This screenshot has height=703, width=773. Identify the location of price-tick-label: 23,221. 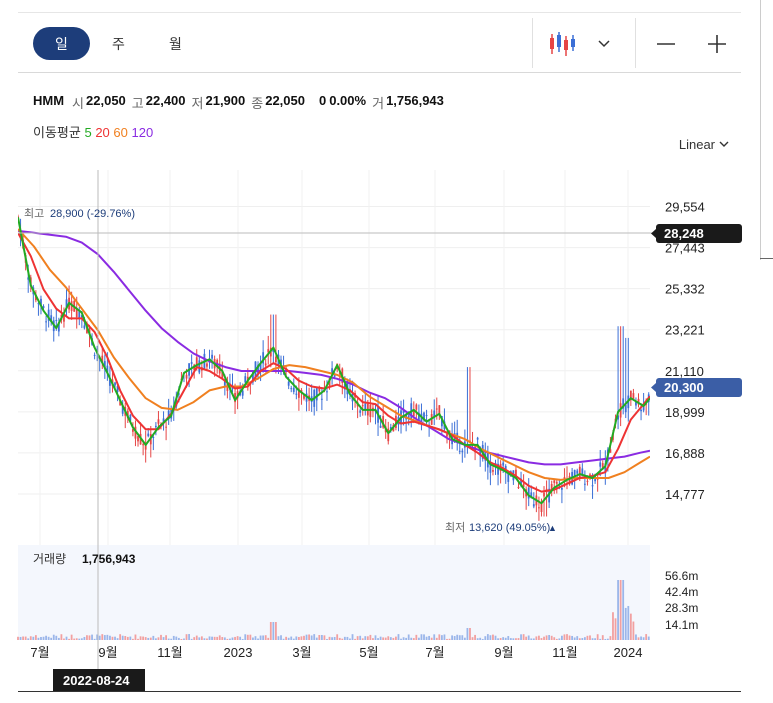
(685, 330).